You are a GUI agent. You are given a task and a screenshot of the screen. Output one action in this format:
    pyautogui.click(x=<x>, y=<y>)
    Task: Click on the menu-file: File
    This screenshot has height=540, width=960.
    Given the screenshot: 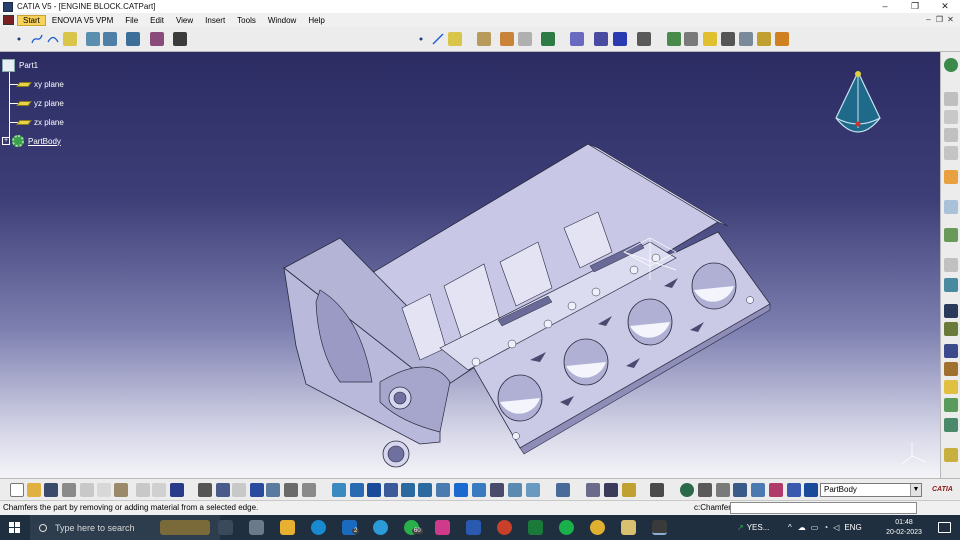 What is the action you would take?
    pyautogui.click(x=131, y=20)
    